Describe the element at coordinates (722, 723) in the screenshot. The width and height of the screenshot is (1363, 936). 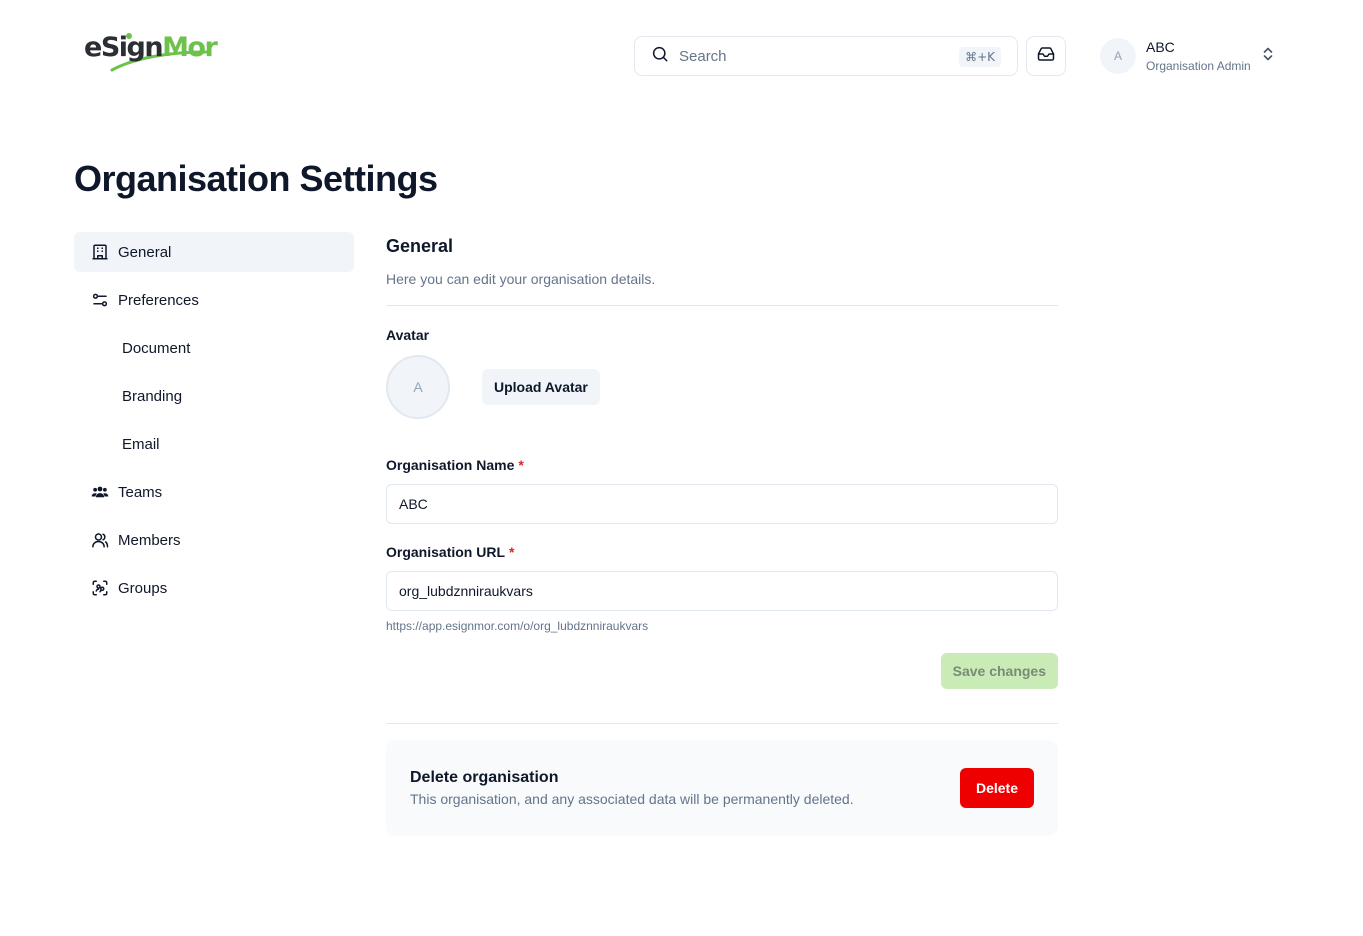
I see `danger-divider` at that location.